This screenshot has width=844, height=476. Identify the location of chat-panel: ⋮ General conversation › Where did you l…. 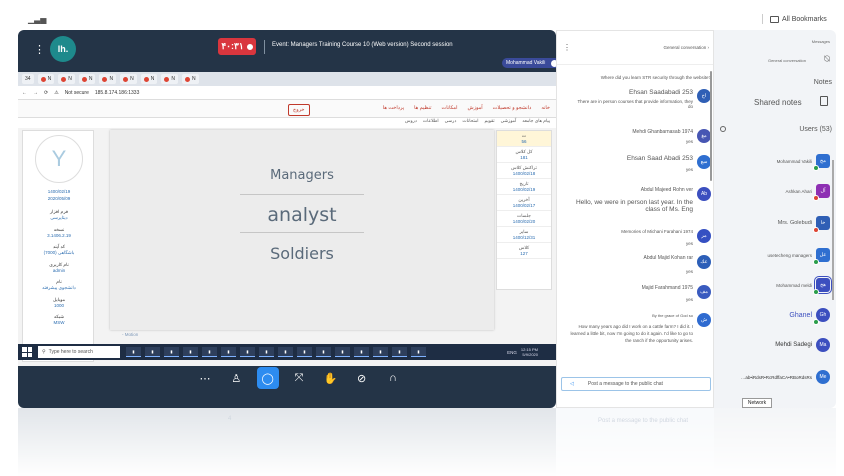
(635, 219).